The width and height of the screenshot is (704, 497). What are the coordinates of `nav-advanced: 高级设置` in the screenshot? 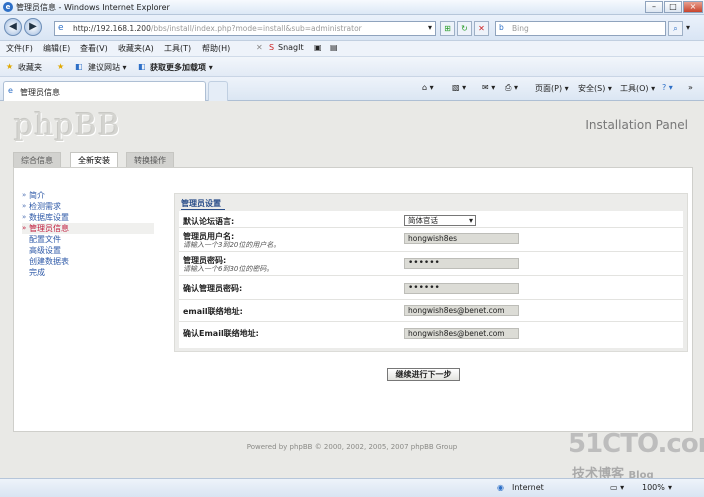 It's located at (88, 250).